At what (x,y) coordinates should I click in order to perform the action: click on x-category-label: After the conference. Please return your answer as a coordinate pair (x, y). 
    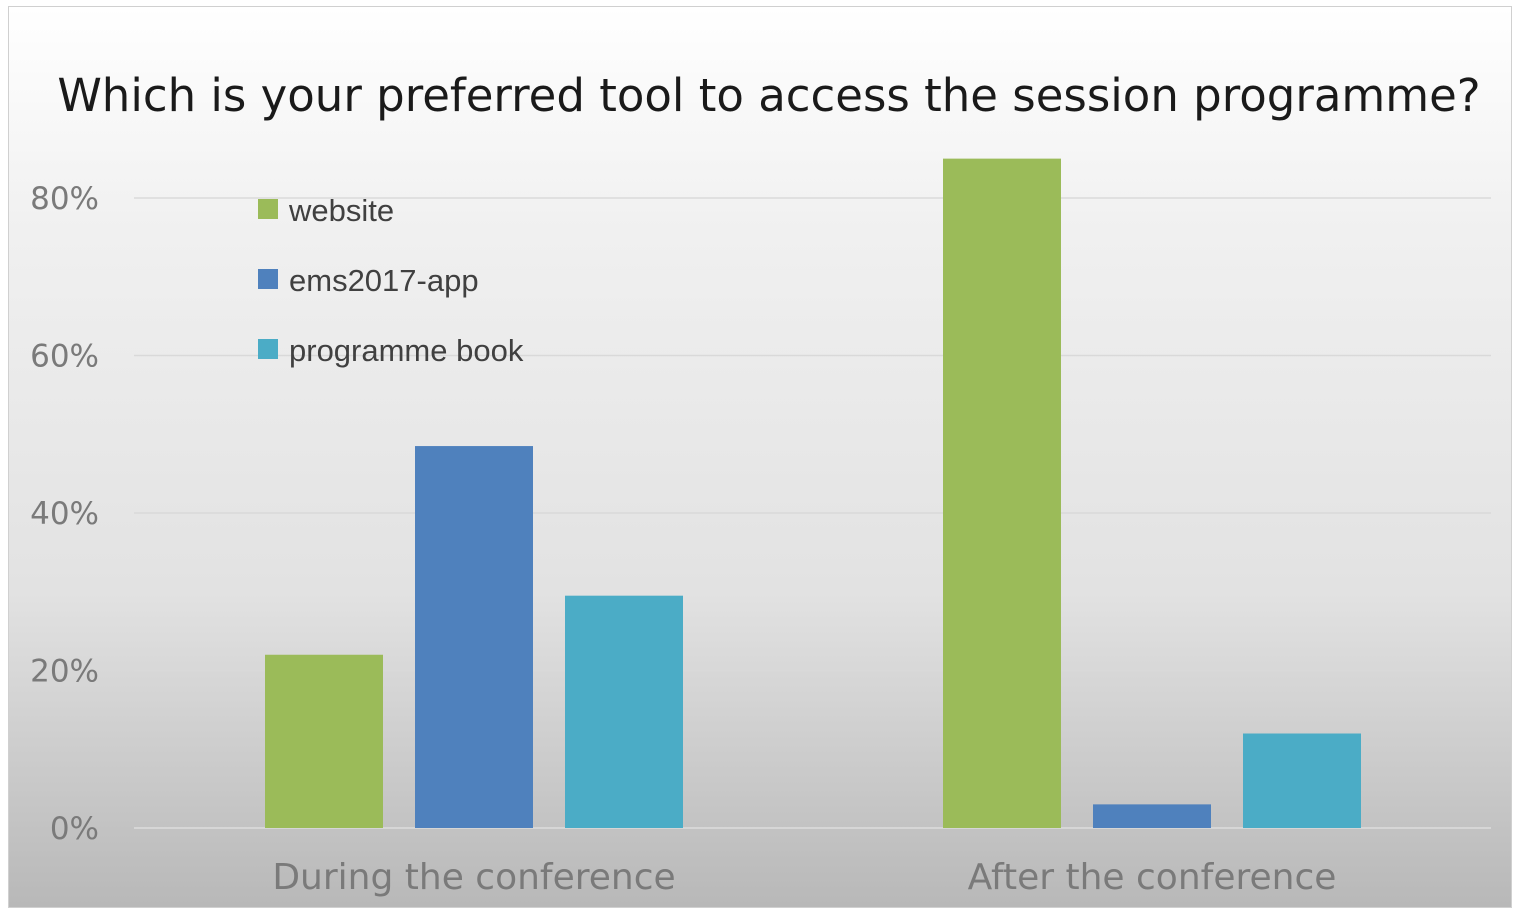
    Looking at the image, I should click on (1152, 877).